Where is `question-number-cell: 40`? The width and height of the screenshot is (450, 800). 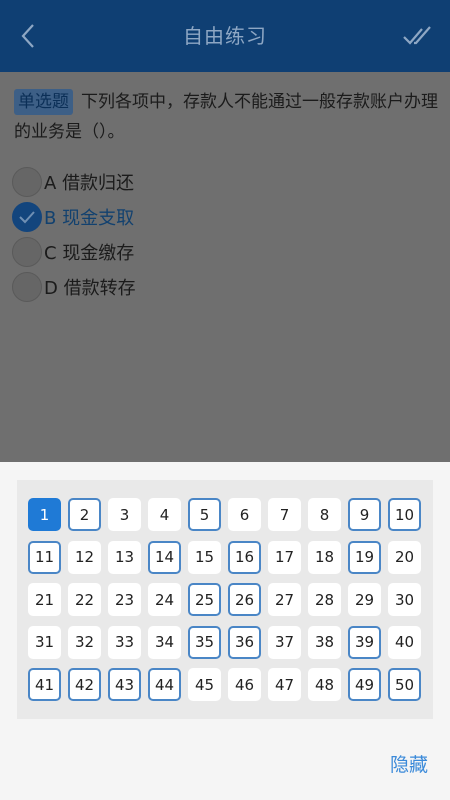 question-number-cell: 40 is located at coordinates (404, 642).